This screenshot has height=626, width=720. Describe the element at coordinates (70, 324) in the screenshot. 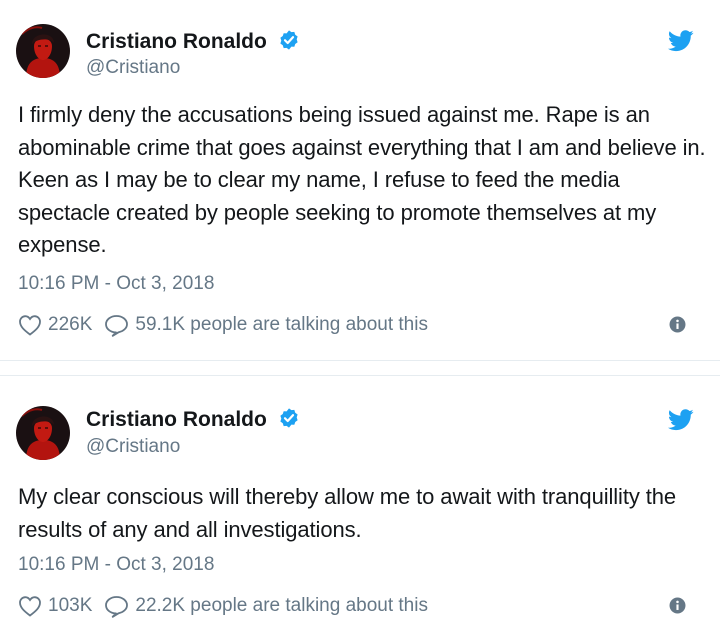

I see `likes-count: 226K` at that location.